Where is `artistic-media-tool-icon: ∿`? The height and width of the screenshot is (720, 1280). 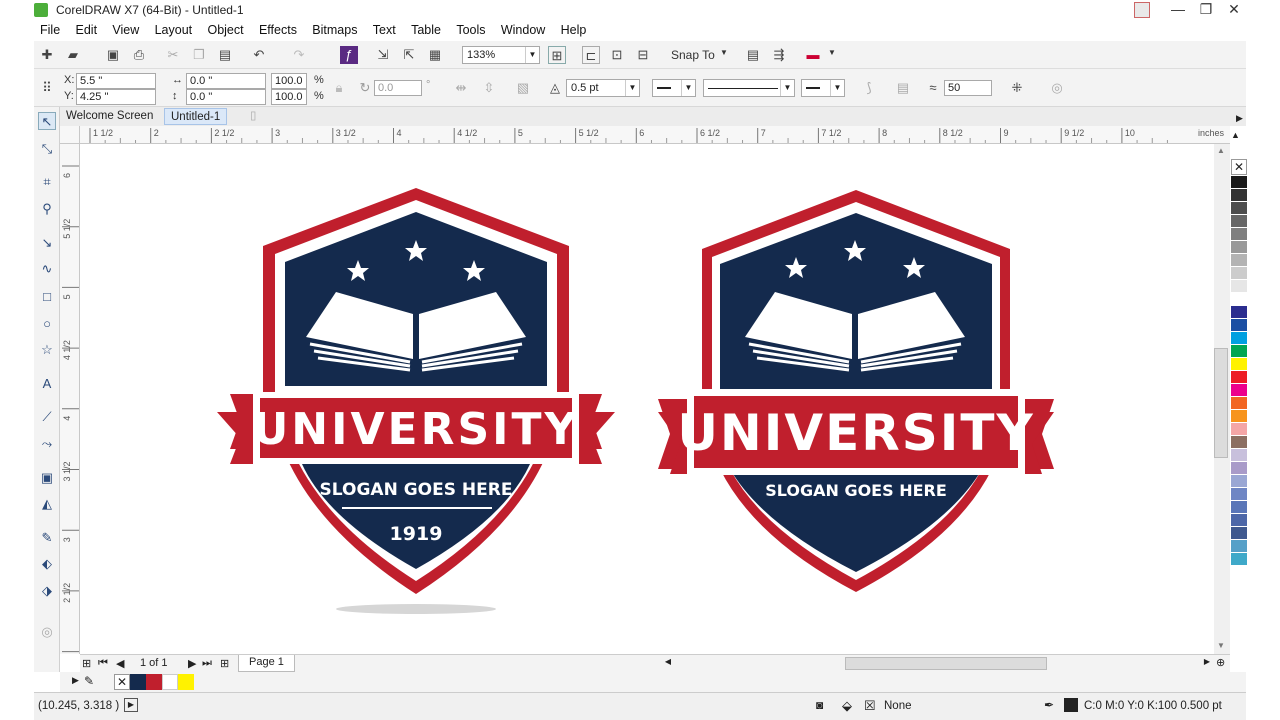 artistic-media-tool-icon: ∿ is located at coordinates (47, 269).